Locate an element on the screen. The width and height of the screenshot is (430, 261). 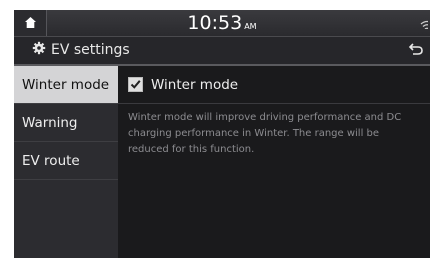
status-bar: 10:53 AM is located at coordinates (222, 23).